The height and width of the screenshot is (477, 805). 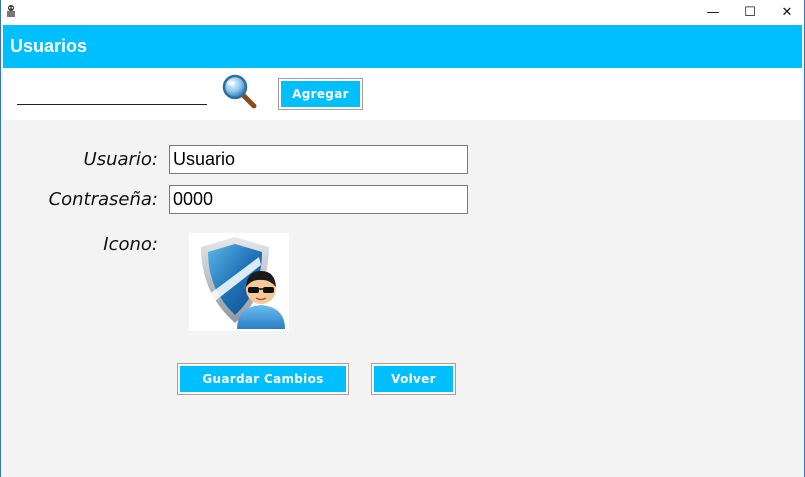 What do you see at coordinates (402, 46) in the screenshot?
I see `page-header: Usuarios` at bounding box center [402, 46].